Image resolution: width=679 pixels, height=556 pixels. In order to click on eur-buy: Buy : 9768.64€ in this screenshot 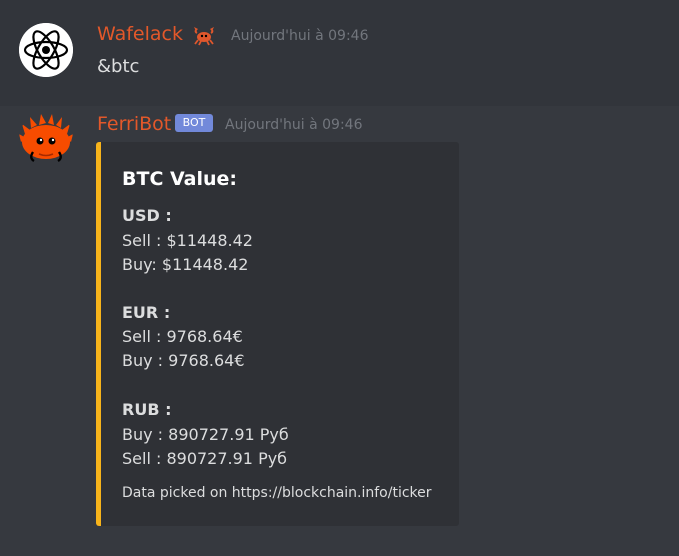, I will do `click(183, 360)`.